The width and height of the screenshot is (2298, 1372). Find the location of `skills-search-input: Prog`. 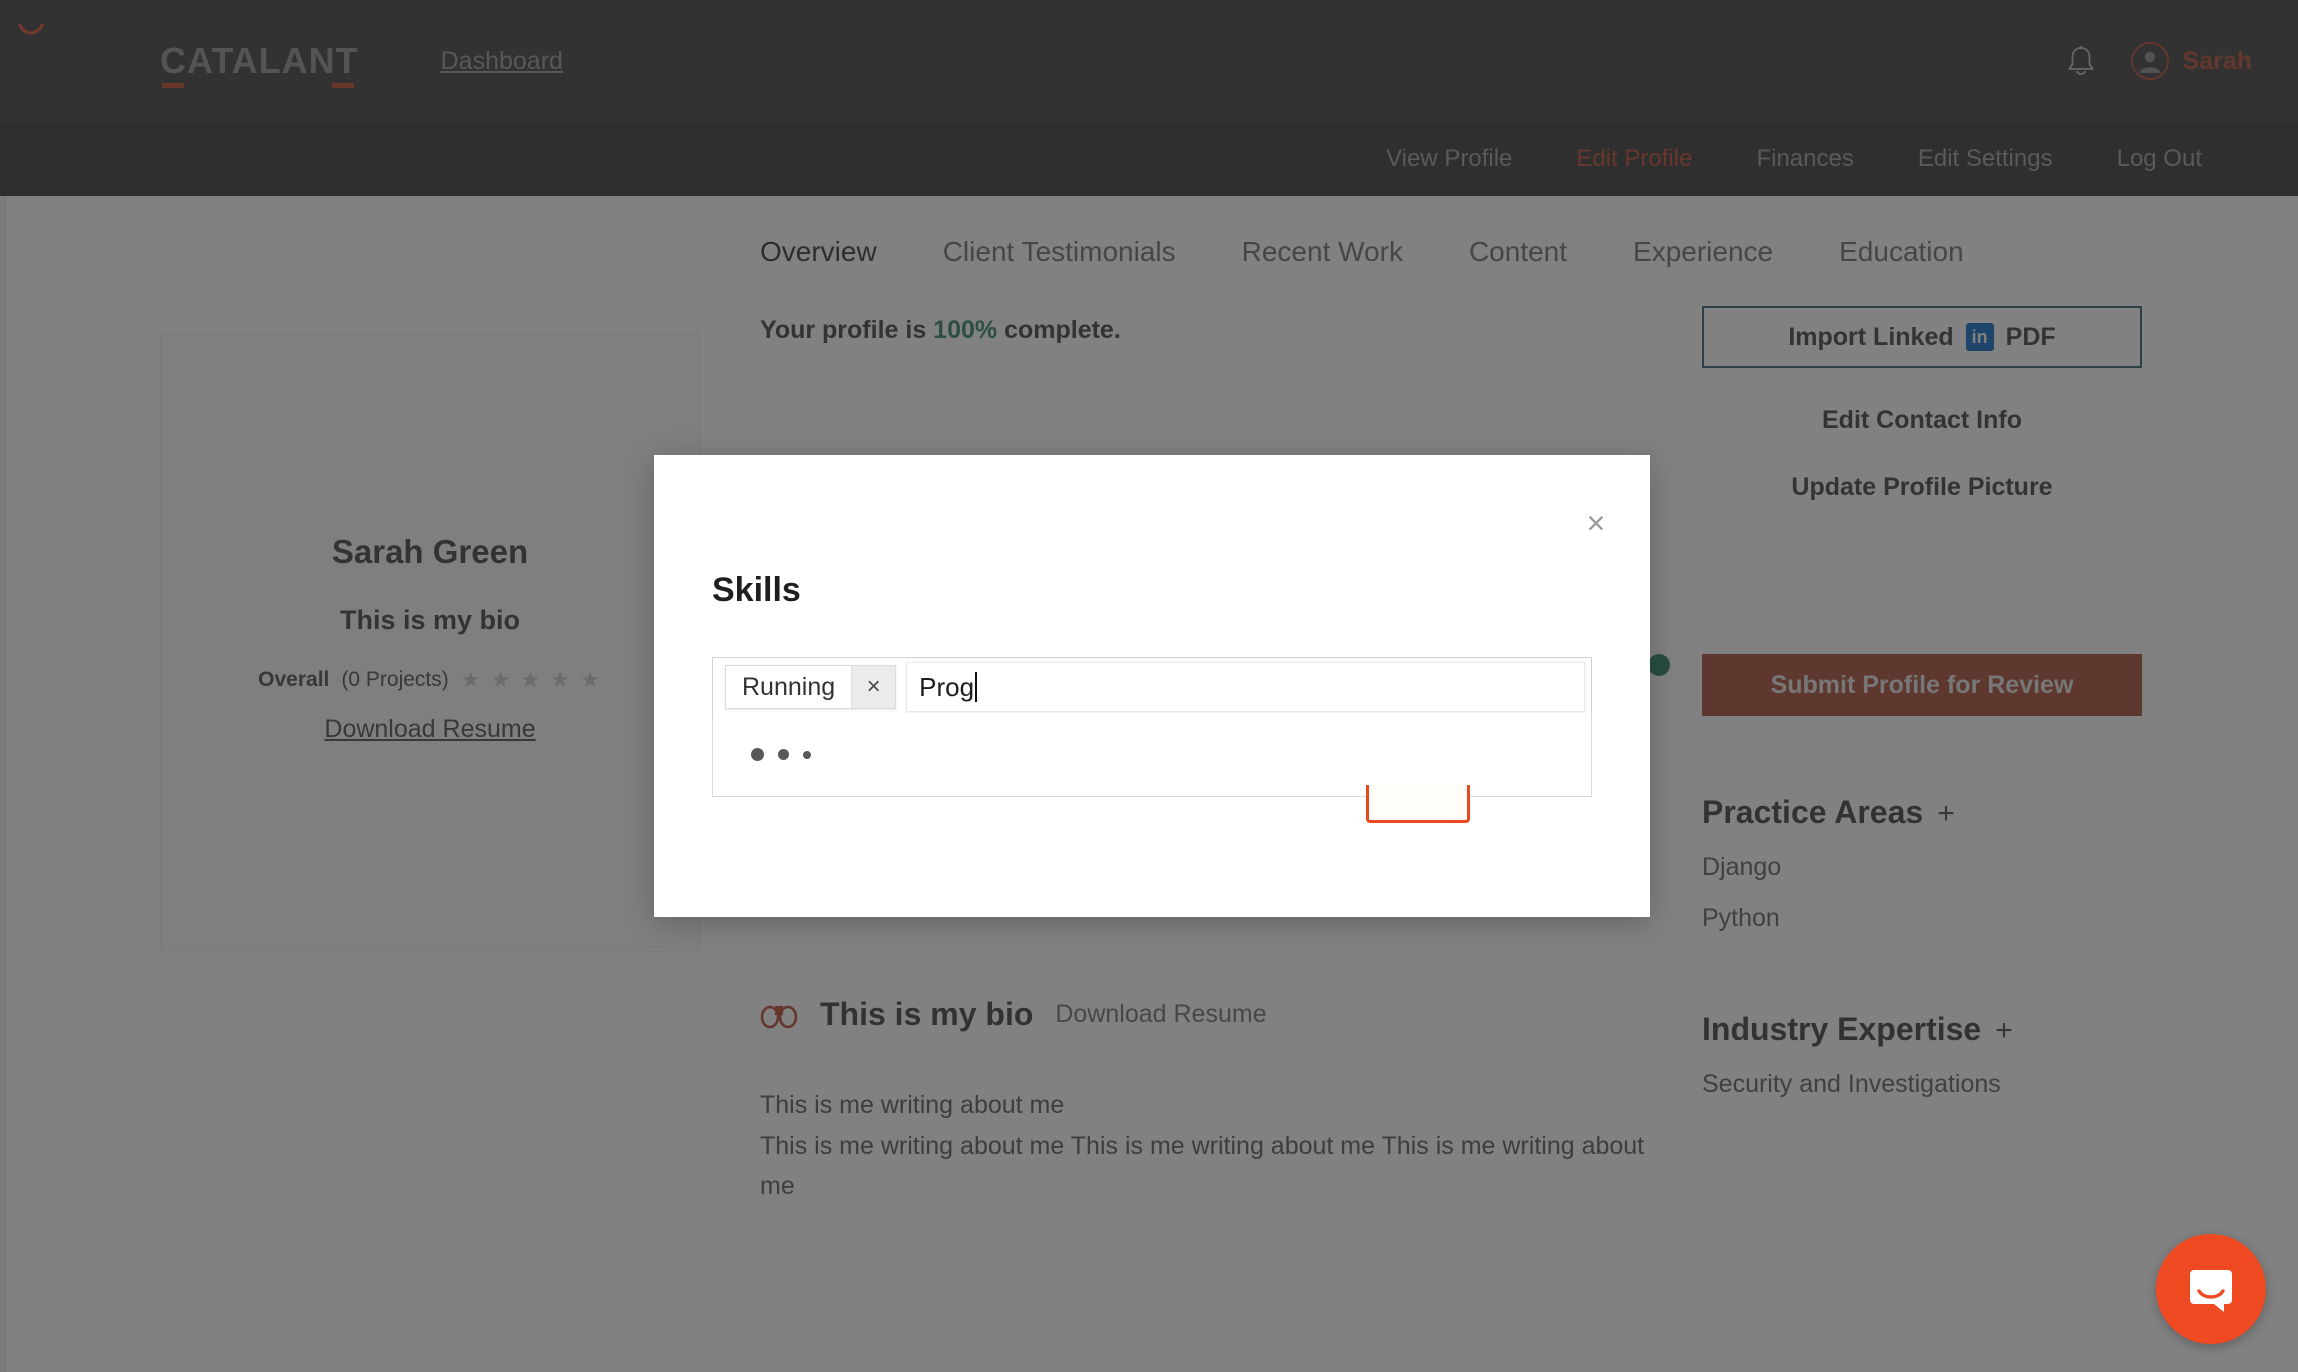

skills-search-input: Prog is located at coordinates (1245, 687).